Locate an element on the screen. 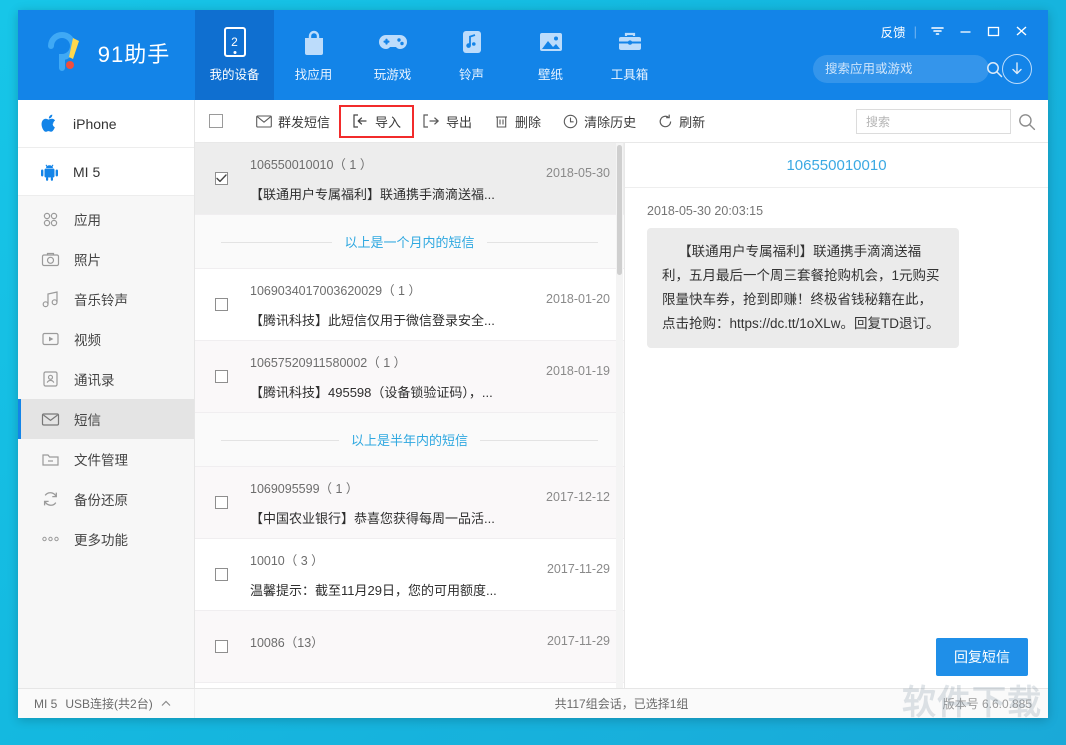  shopping-bag-icon is located at coordinates (314, 42).